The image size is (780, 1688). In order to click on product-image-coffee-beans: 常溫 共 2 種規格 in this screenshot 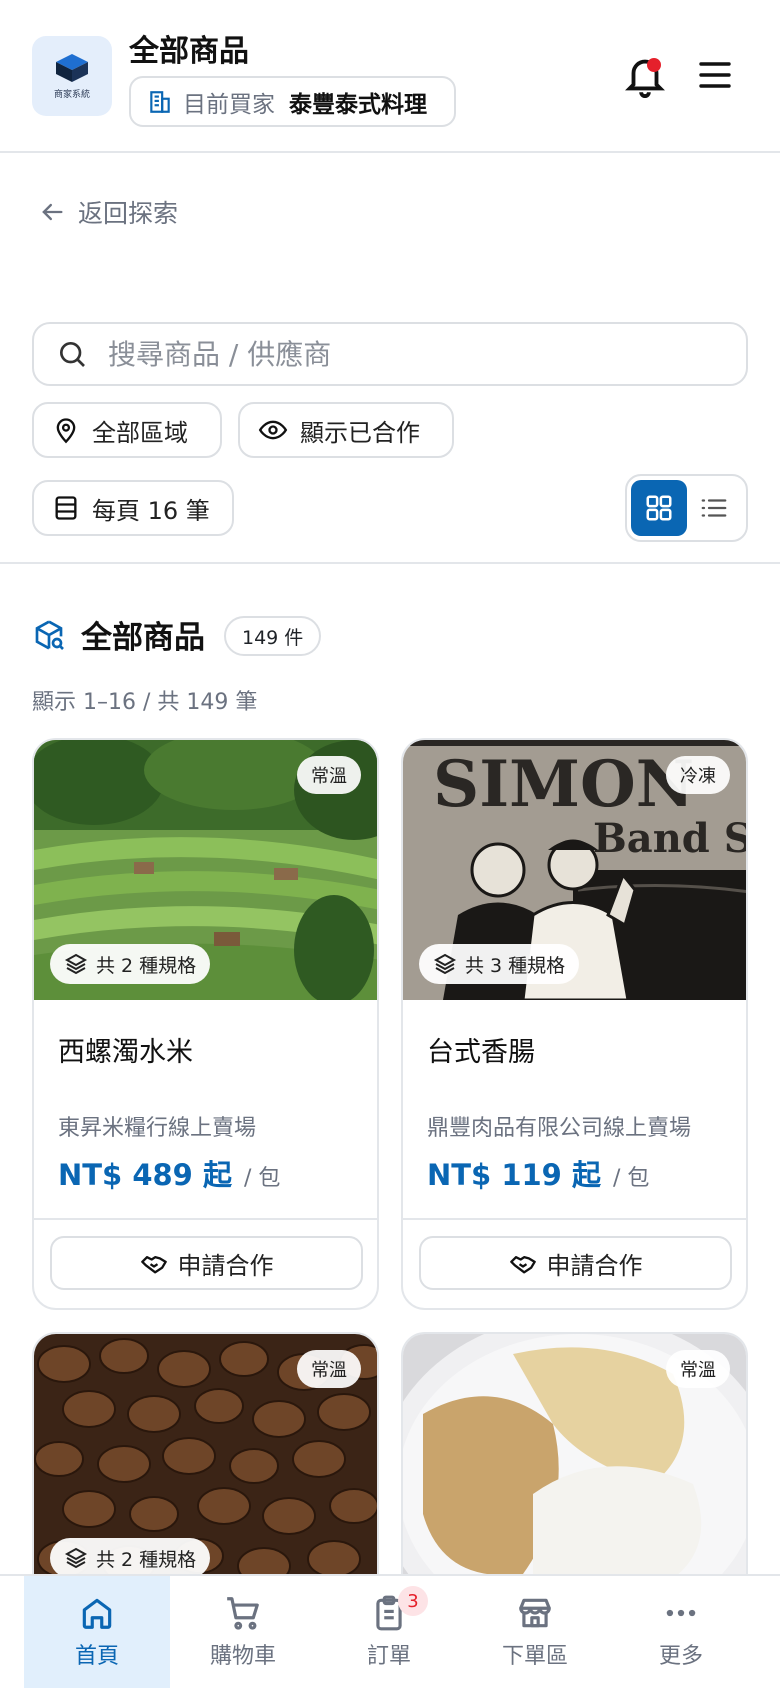, I will do `click(205, 1464)`.